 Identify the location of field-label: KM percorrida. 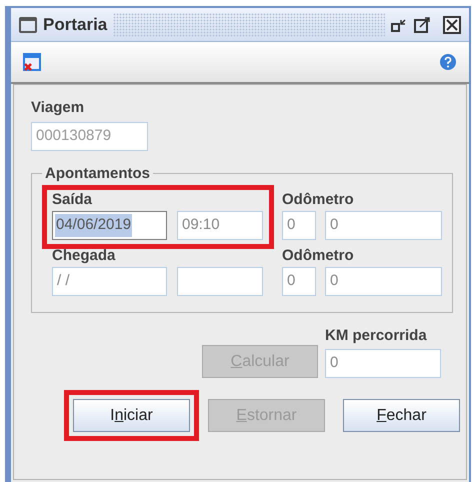
(376, 336).